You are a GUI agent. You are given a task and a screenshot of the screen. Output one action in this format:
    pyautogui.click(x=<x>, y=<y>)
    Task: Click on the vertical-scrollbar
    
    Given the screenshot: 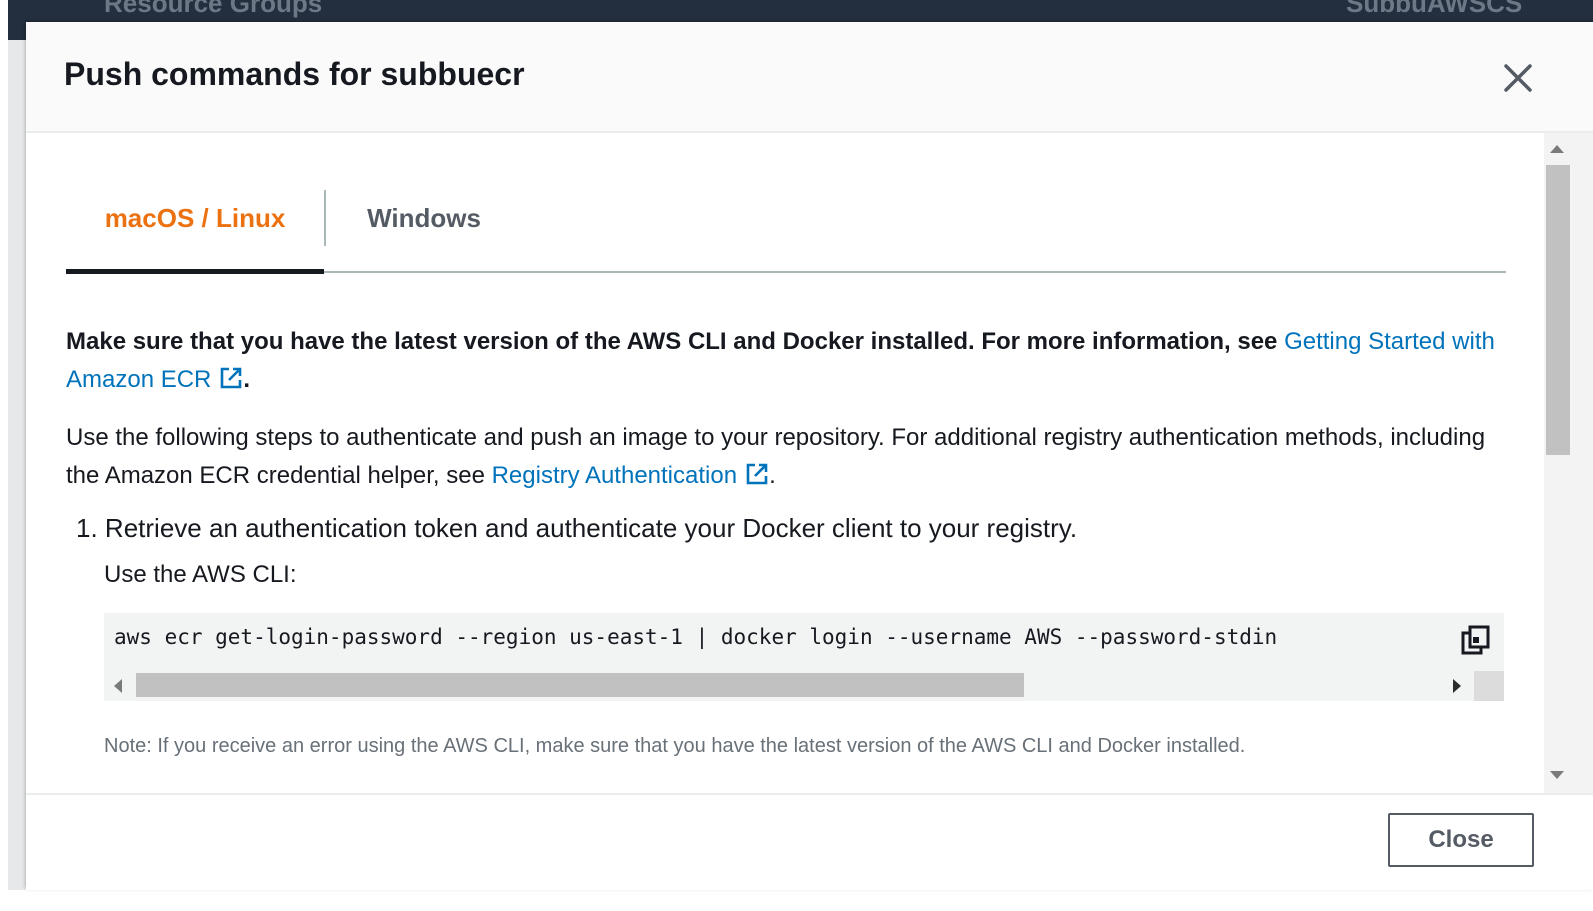 What is the action you would take?
    pyautogui.click(x=1568, y=463)
    